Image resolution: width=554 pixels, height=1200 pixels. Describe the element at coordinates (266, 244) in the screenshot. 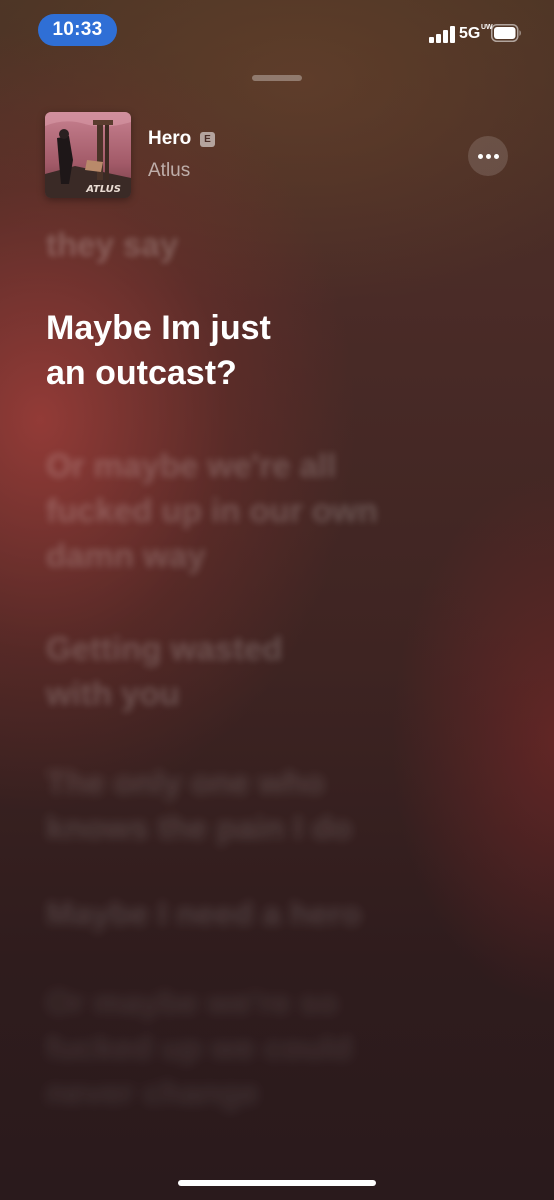

I see `lyric-line-previous: they say` at that location.